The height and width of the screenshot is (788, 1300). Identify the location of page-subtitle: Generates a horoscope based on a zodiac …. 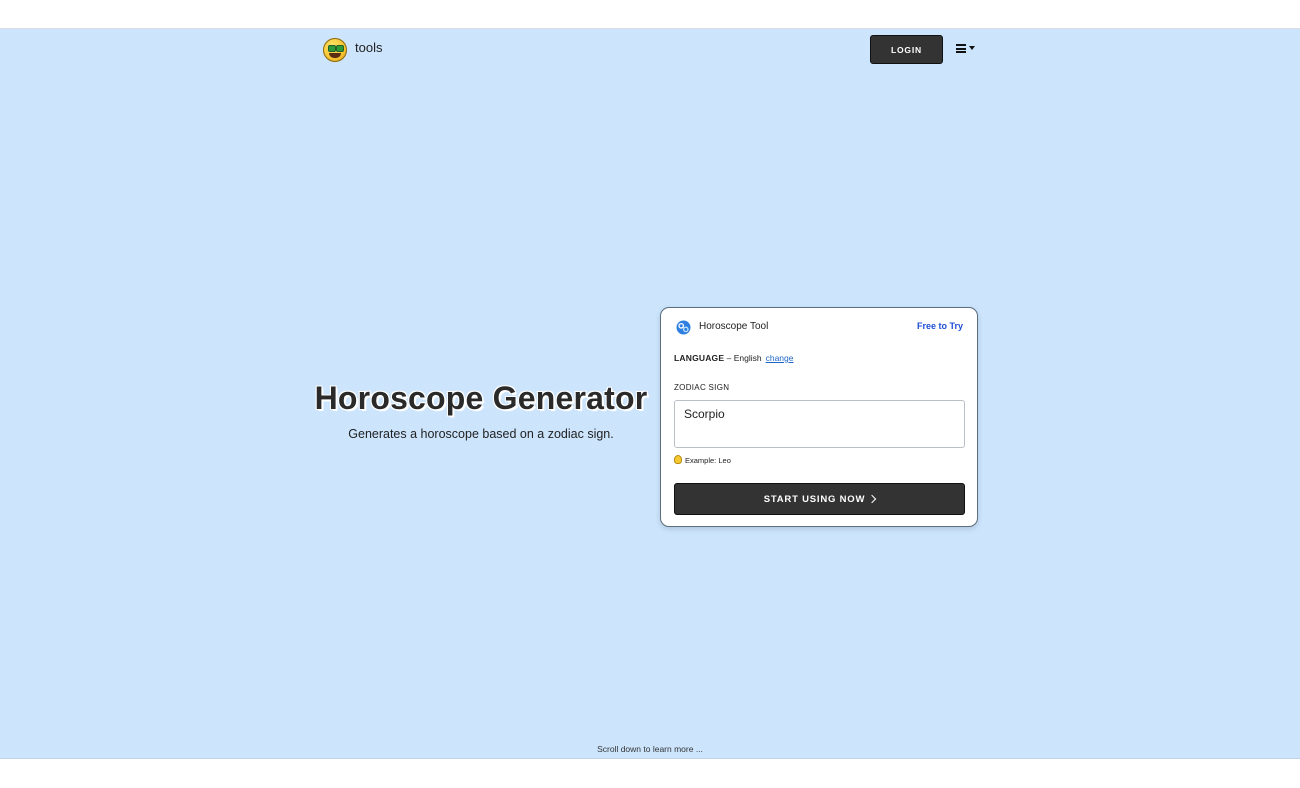
(481, 434).